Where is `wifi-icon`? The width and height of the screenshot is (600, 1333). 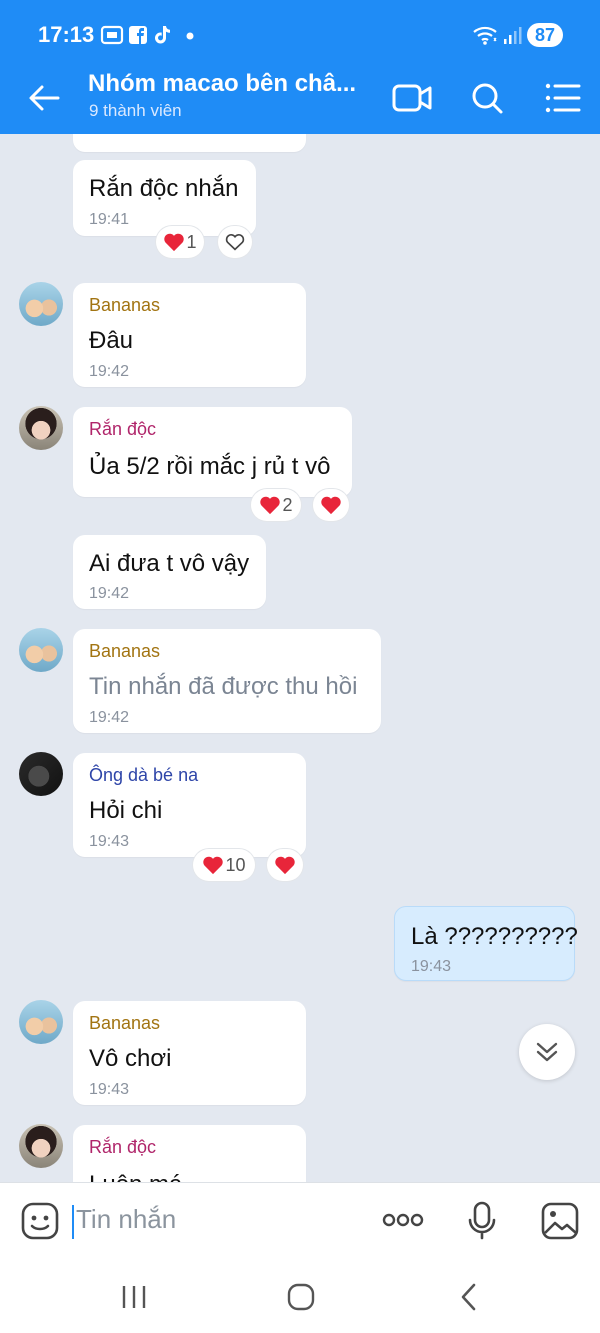
wifi-icon is located at coordinates (485, 35).